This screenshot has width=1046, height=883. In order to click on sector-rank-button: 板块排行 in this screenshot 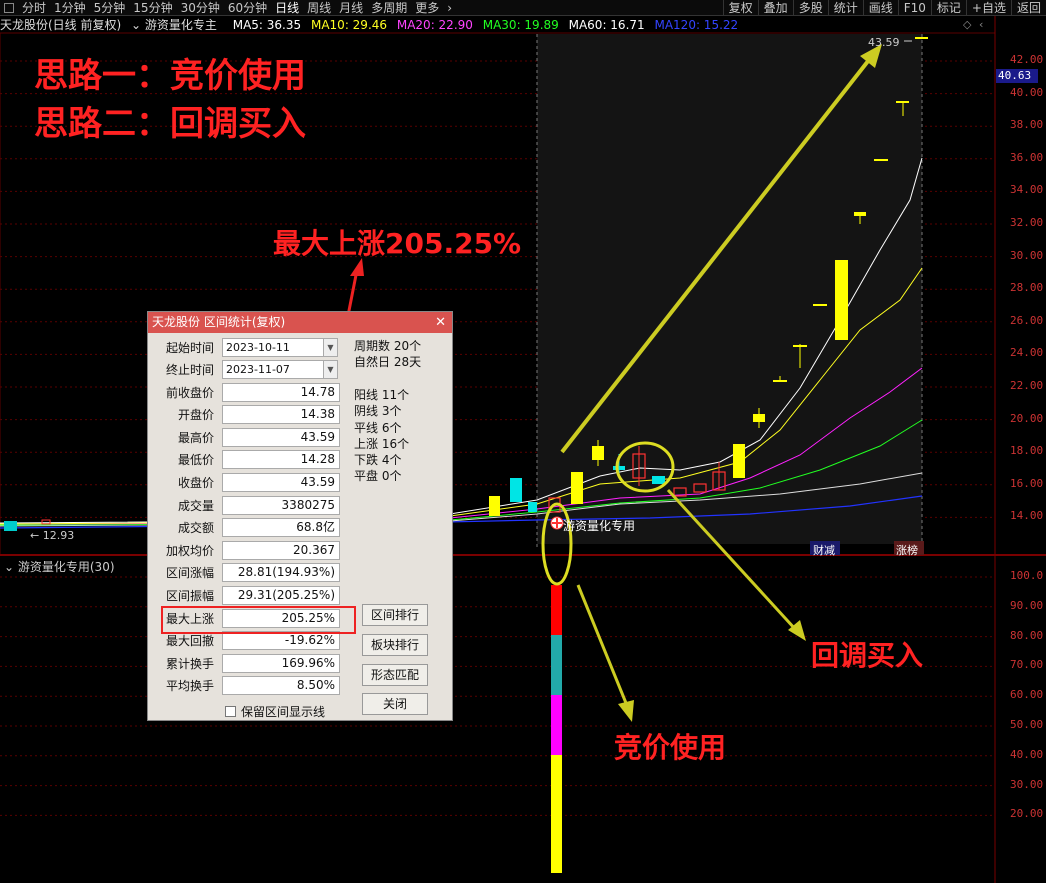, I will do `click(395, 645)`.